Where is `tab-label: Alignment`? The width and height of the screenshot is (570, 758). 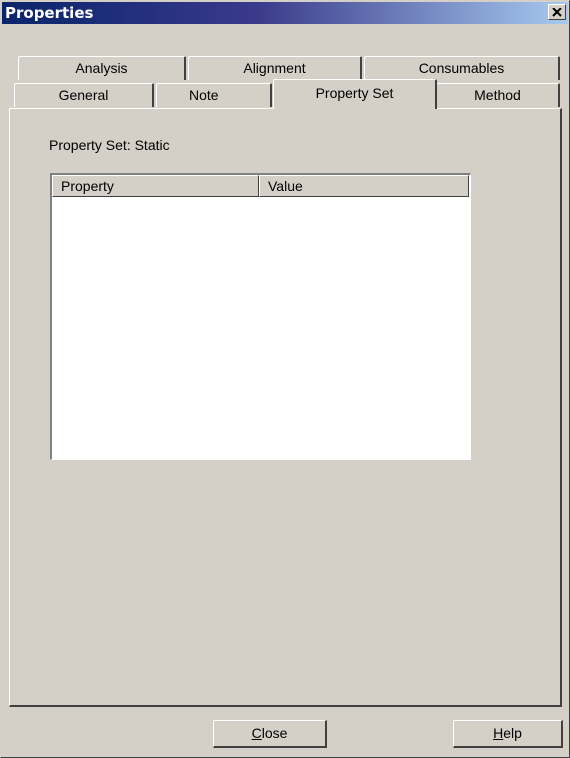
tab-label: Alignment is located at coordinates (274, 68).